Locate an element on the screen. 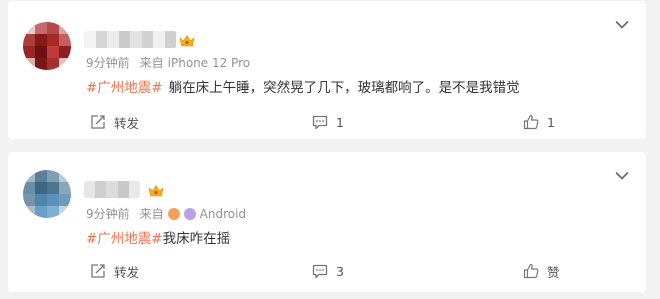  post-text: 躺在床上午睡，突然晃了几下，玻璃都响了。是不是我错觉 is located at coordinates (344, 88).